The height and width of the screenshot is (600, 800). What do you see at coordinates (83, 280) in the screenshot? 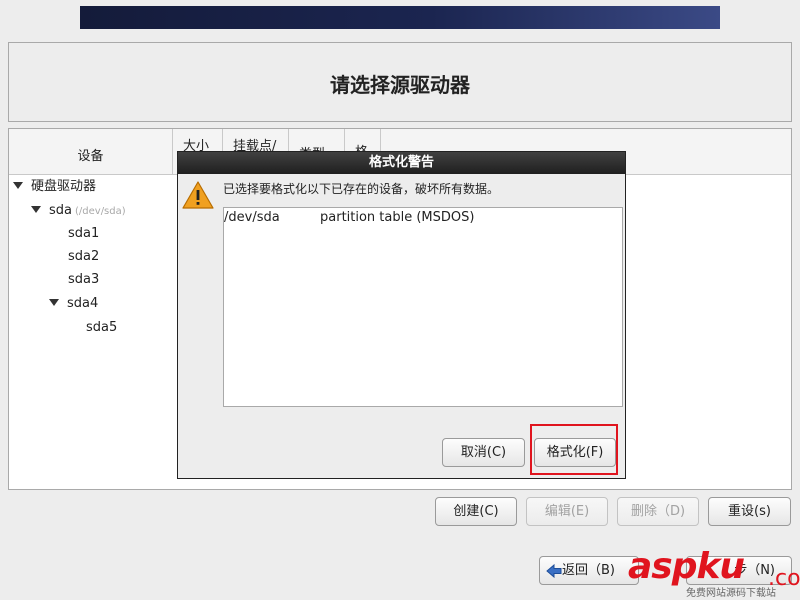
I see `tree-item-sda3: sda3` at bounding box center [83, 280].